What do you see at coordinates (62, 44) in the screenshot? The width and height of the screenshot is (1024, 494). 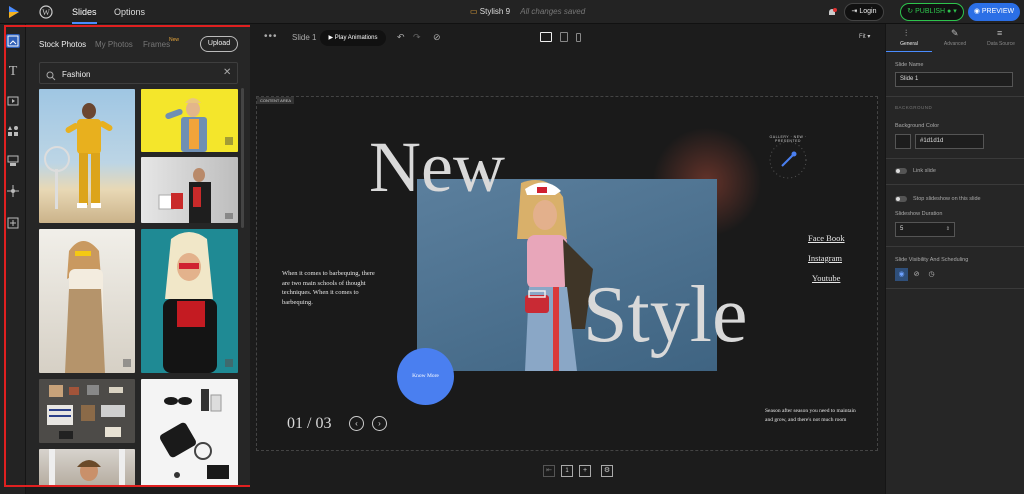 I see `tab-stock-photos: Stock Photos` at bounding box center [62, 44].